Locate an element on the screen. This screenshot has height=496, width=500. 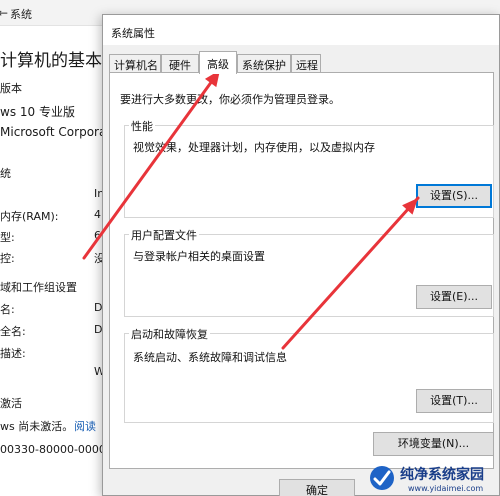
info-label: 内存(RAM): is located at coordinates (29, 216).